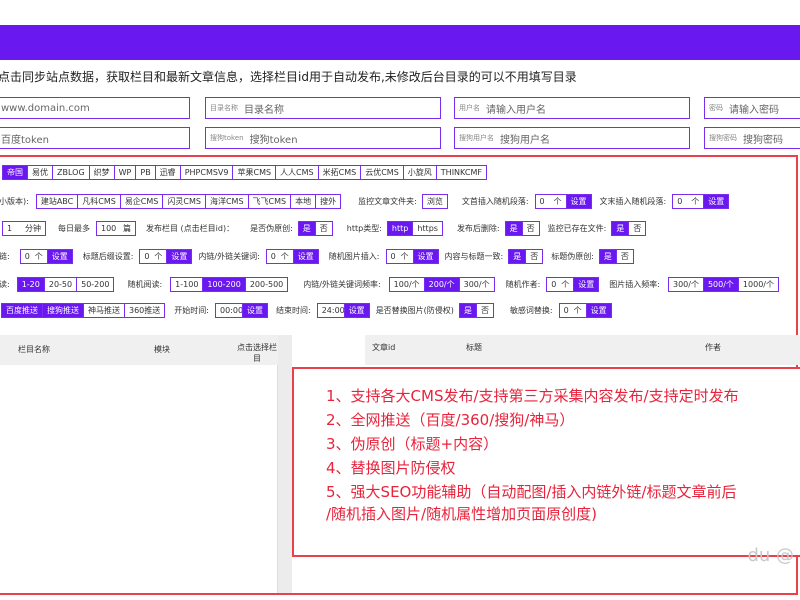  I want to click on replace-img-yes: 是, so click(467, 310).